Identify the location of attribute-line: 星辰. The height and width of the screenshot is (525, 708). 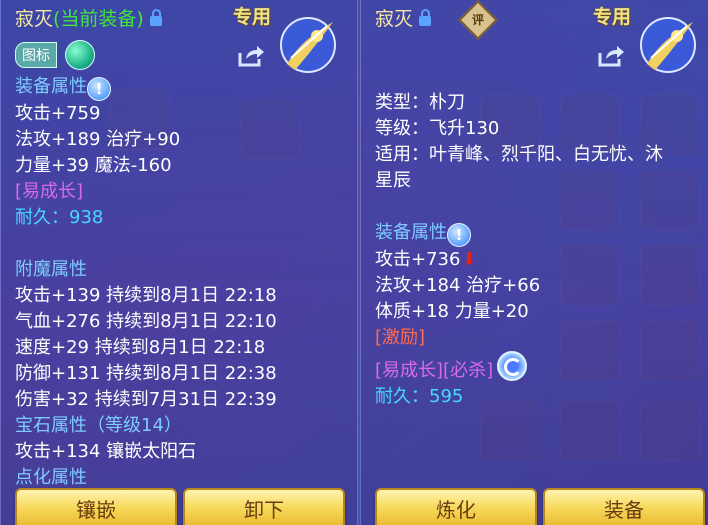
(519, 181).